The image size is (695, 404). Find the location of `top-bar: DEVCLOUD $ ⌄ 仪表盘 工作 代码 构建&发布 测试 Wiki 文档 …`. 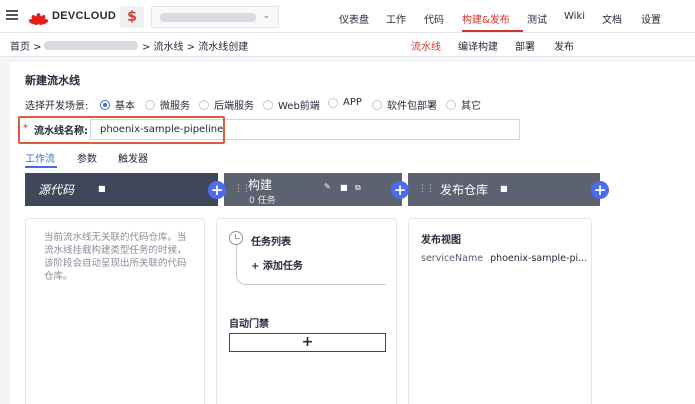

top-bar: DEVCLOUD $ ⌄ 仪表盘 工作 代码 构建&发布 测试 Wiki 文档 … is located at coordinates (347, 16).